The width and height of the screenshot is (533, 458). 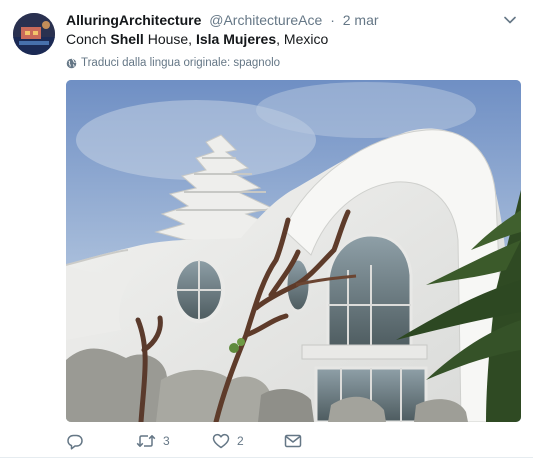 What do you see at coordinates (293, 441) in the screenshot?
I see `envelope-icon` at bounding box center [293, 441].